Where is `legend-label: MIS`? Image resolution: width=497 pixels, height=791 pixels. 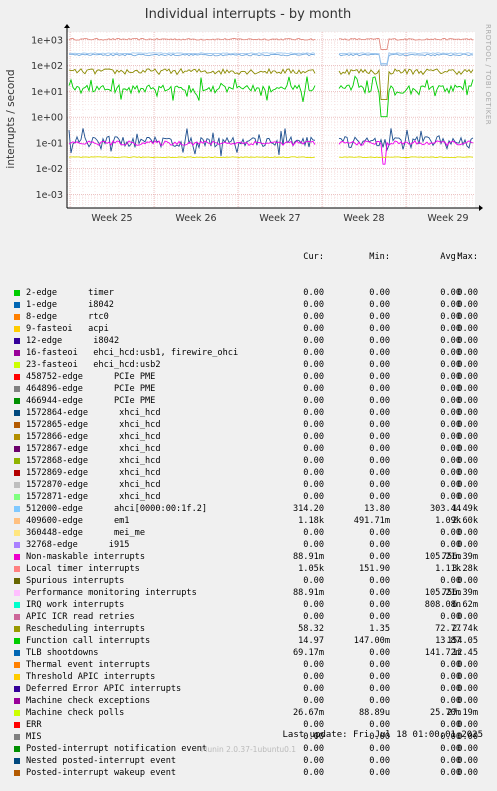
legend-label: MIS is located at coordinates (34, 737).